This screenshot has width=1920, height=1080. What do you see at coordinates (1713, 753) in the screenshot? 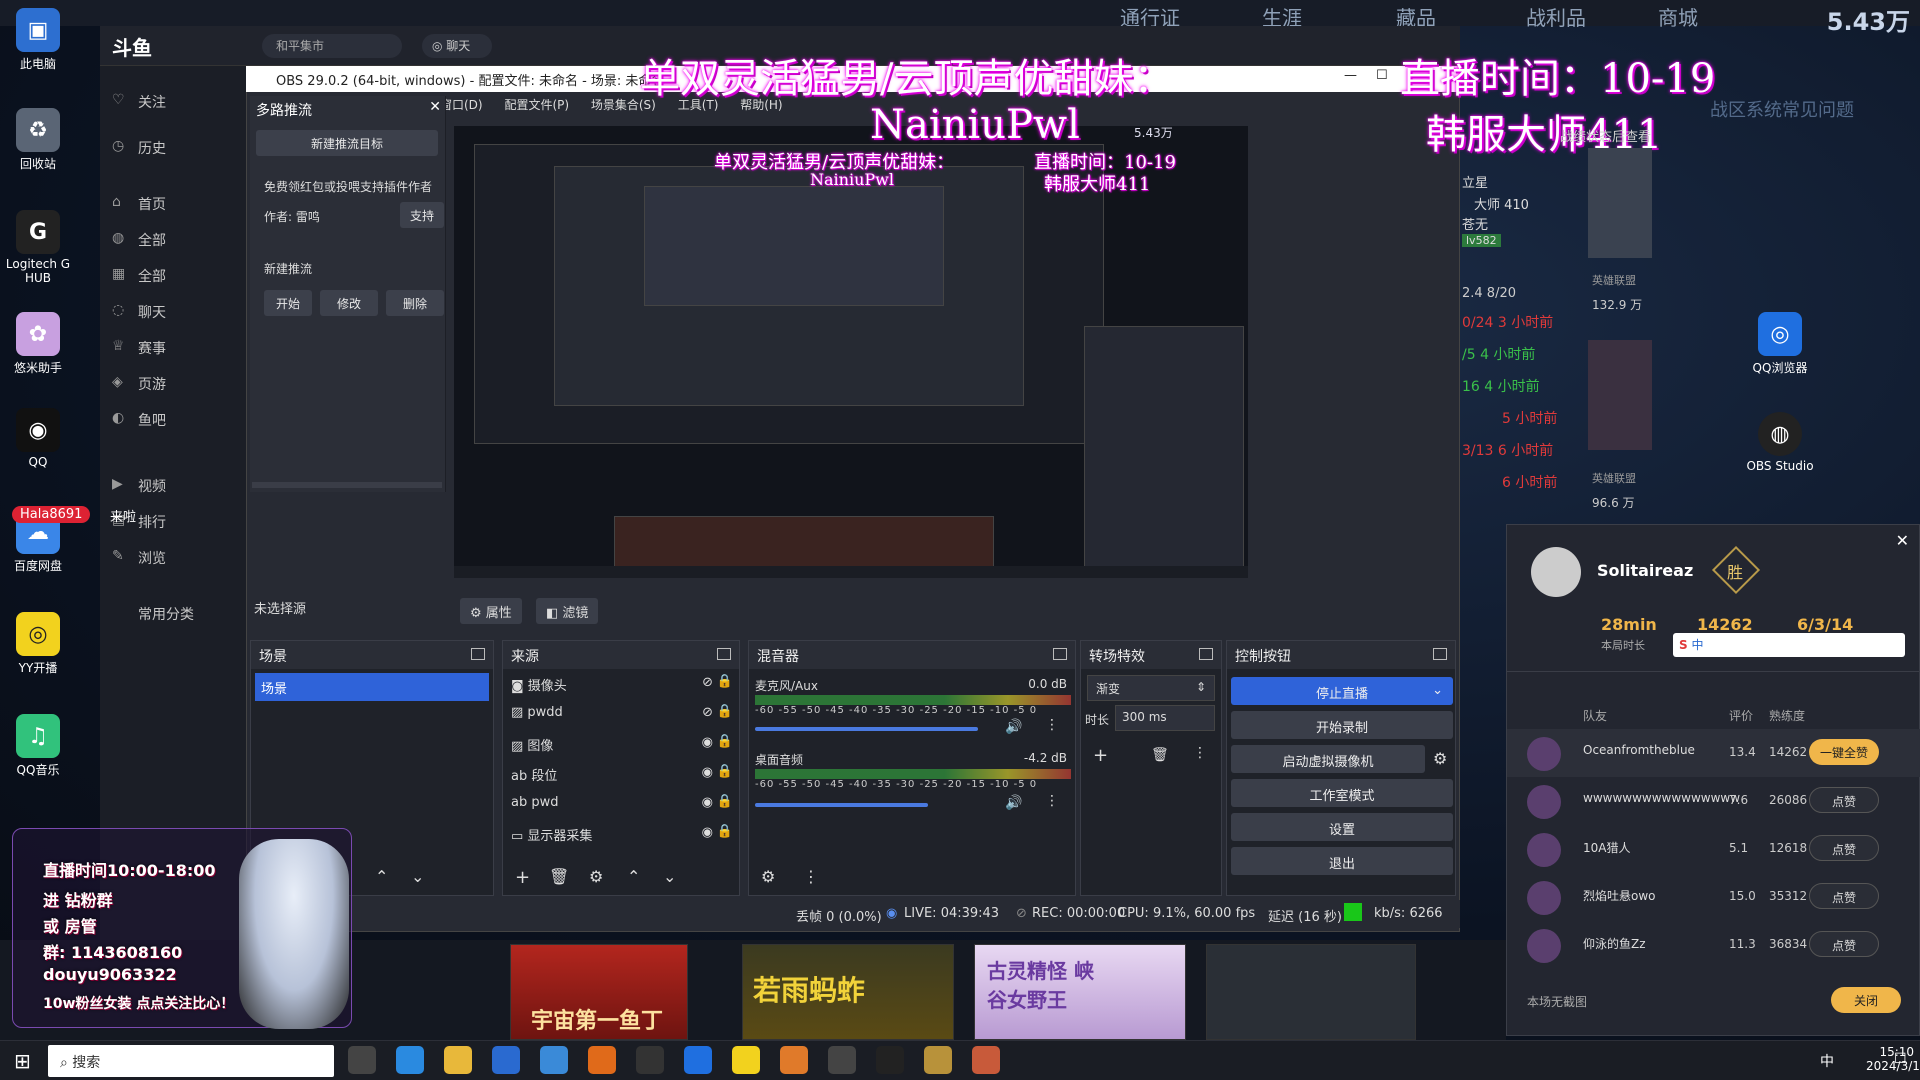
I see `table-row: Oceanfromtheblue 13.4 14262 一键全赞` at bounding box center [1713, 753].